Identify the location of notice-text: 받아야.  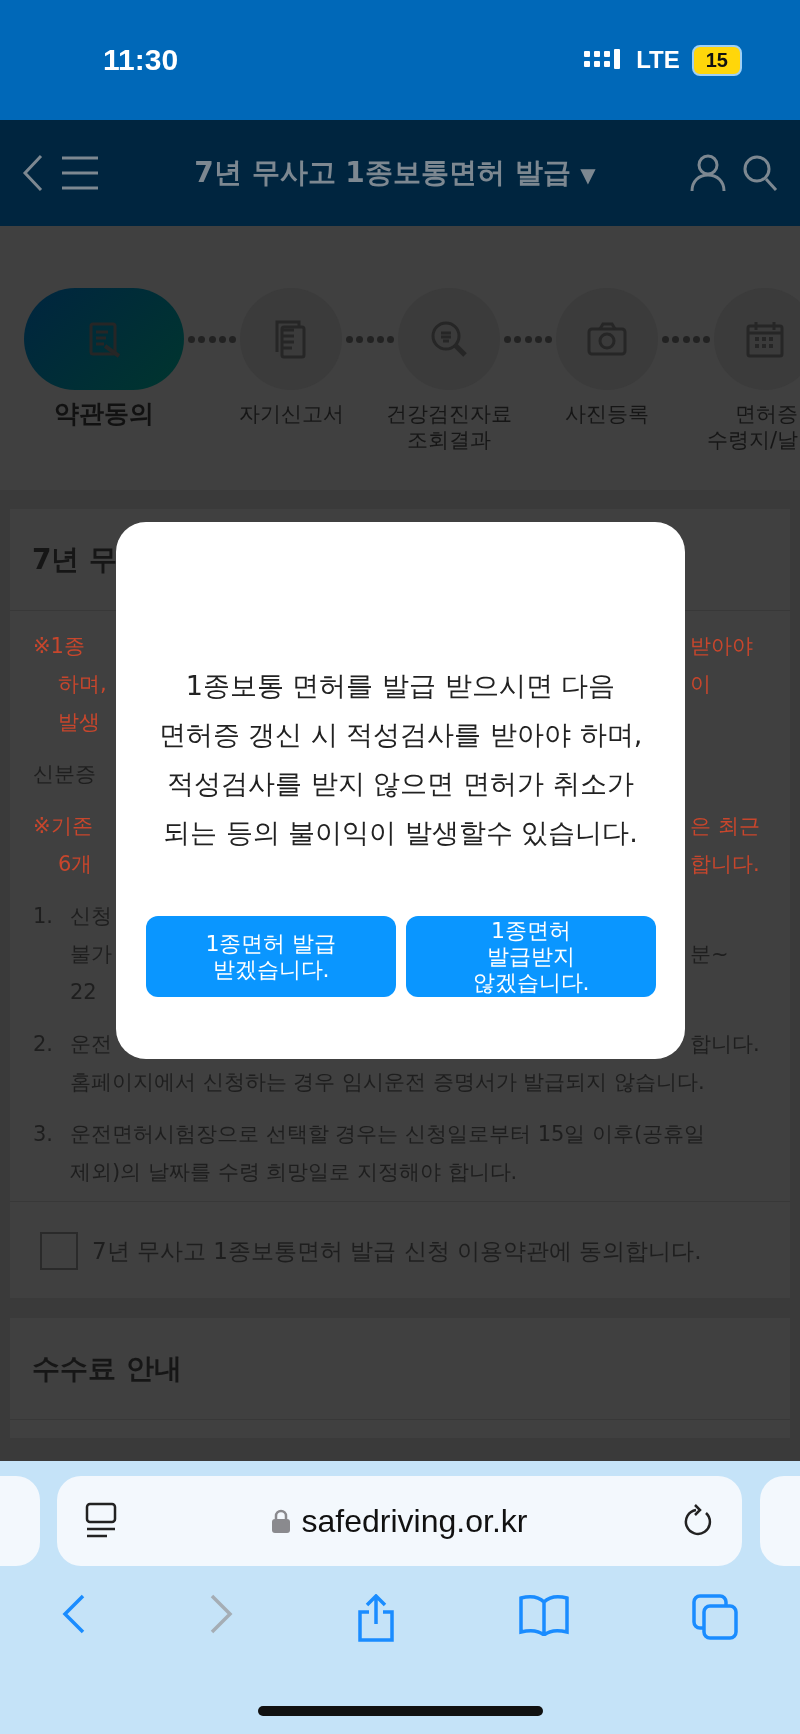
(722, 646).